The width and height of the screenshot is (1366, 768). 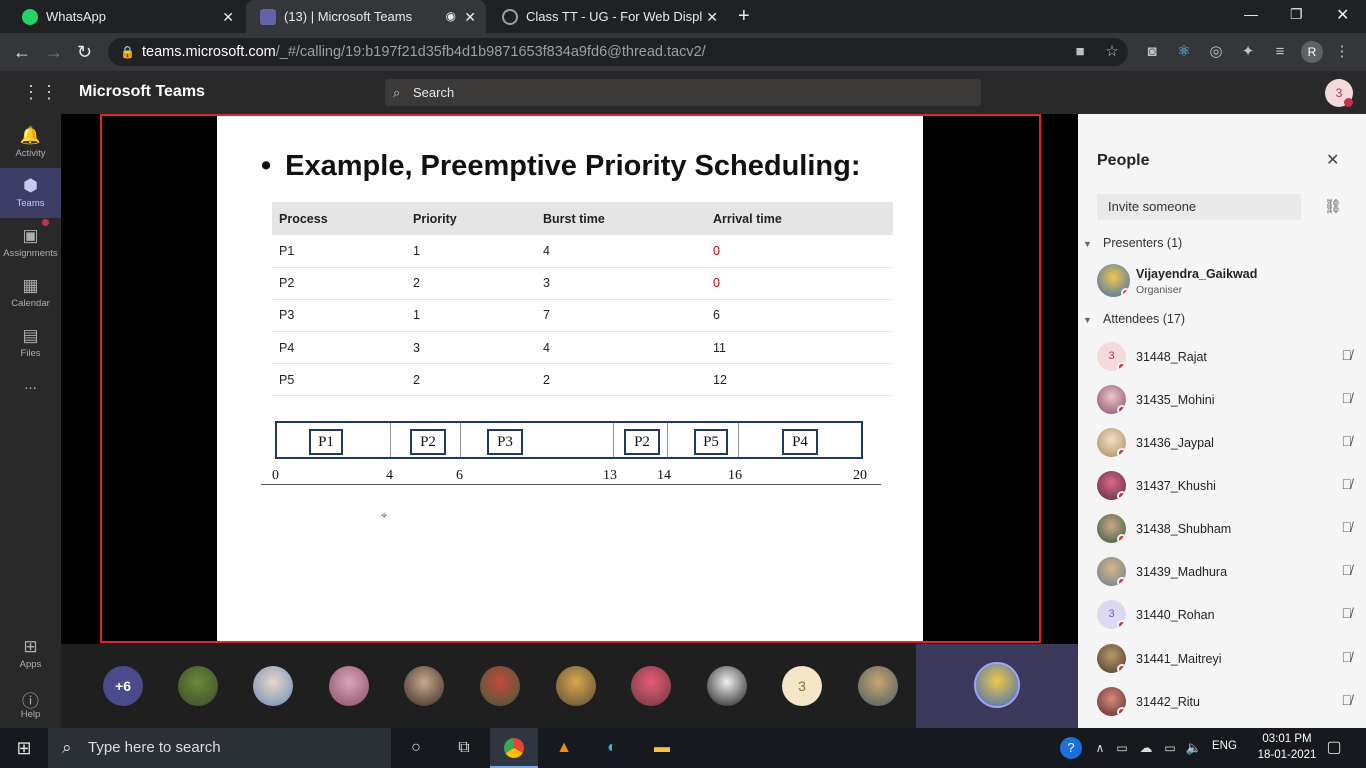 What do you see at coordinates (662, 748) in the screenshot?
I see `file-explorer-icon: ▬` at bounding box center [662, 748].